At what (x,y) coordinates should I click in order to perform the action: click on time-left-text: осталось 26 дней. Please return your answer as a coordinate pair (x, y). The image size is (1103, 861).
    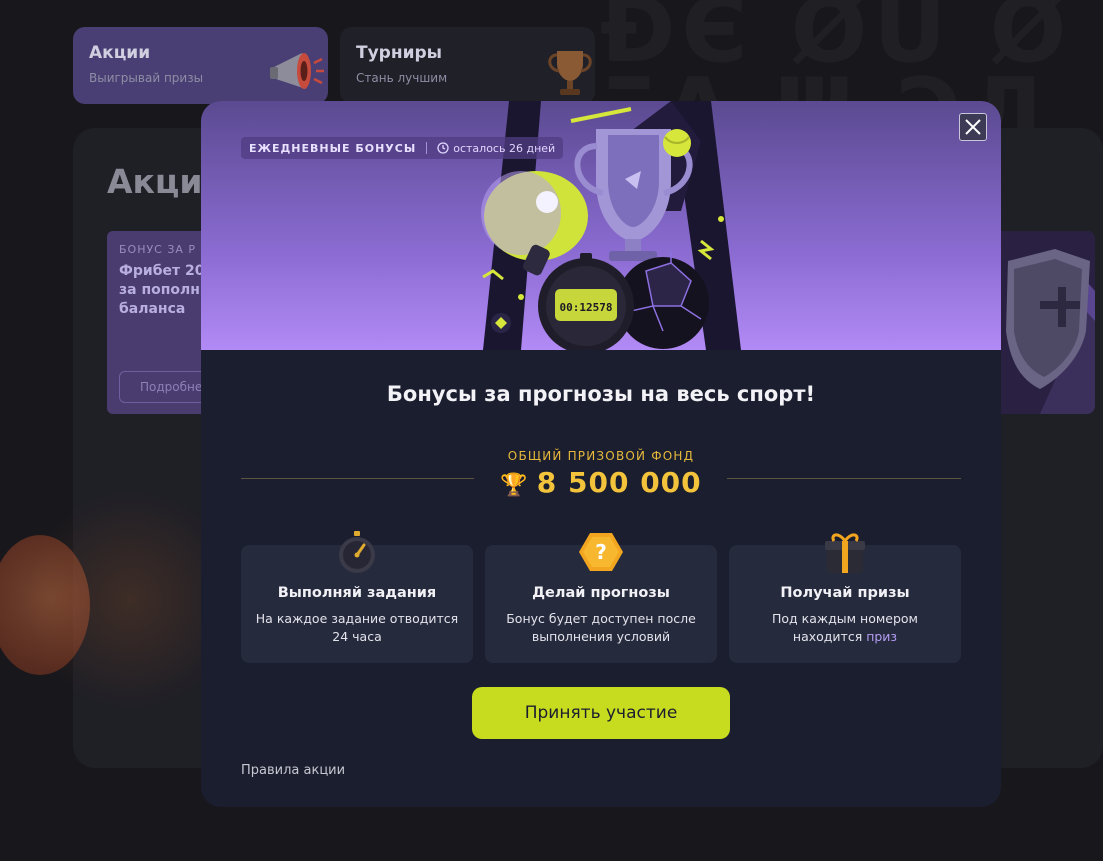
    Looking at the image, I should click on (504, 148).